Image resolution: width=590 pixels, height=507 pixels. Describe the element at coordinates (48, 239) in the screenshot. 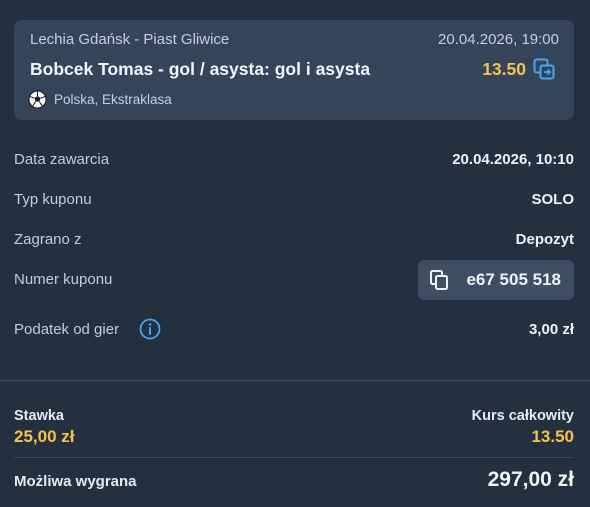

I see `played-from-label: Zagrano z` at that location.